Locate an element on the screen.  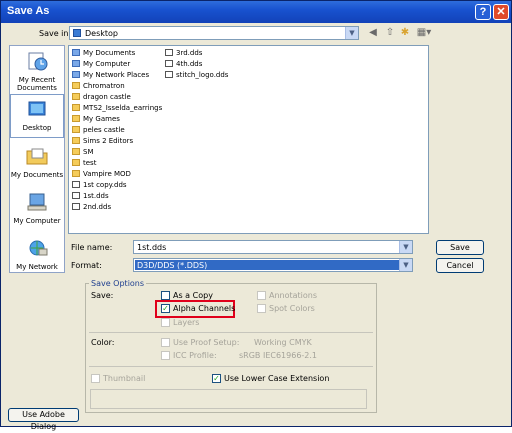
list-item-label: SM is located at coordinates (88, 152).